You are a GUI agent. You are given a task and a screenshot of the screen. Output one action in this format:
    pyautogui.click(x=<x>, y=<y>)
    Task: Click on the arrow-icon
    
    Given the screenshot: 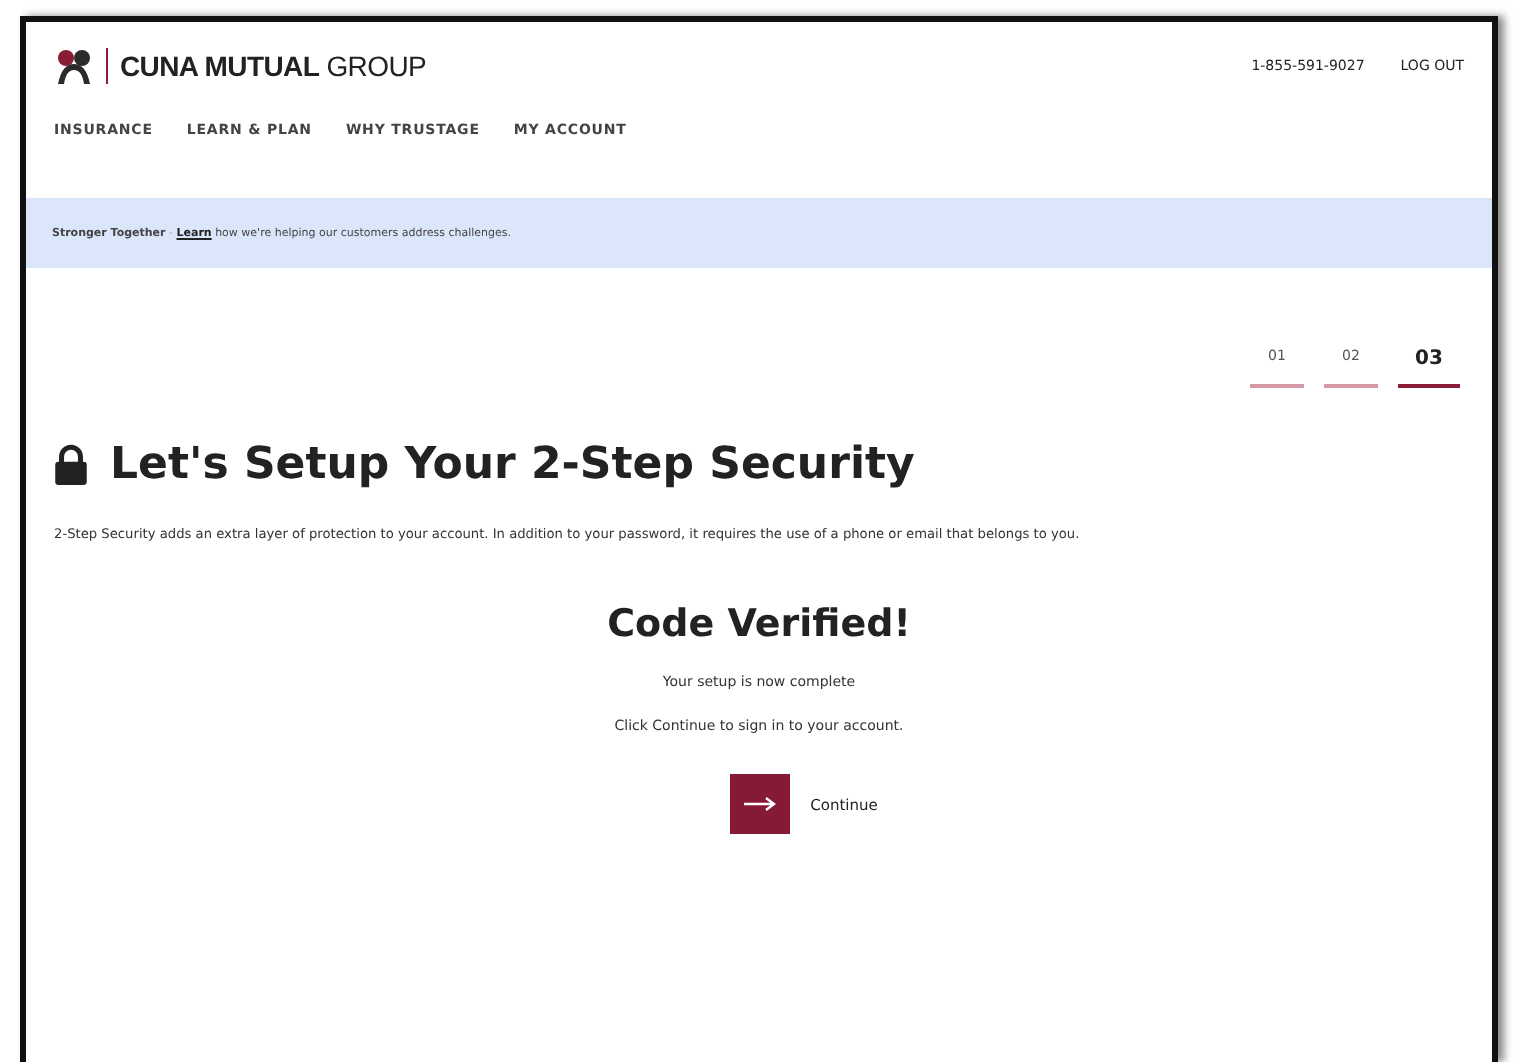 What is the action you would take?
    pyautogui.click(x=760, y=804)
    